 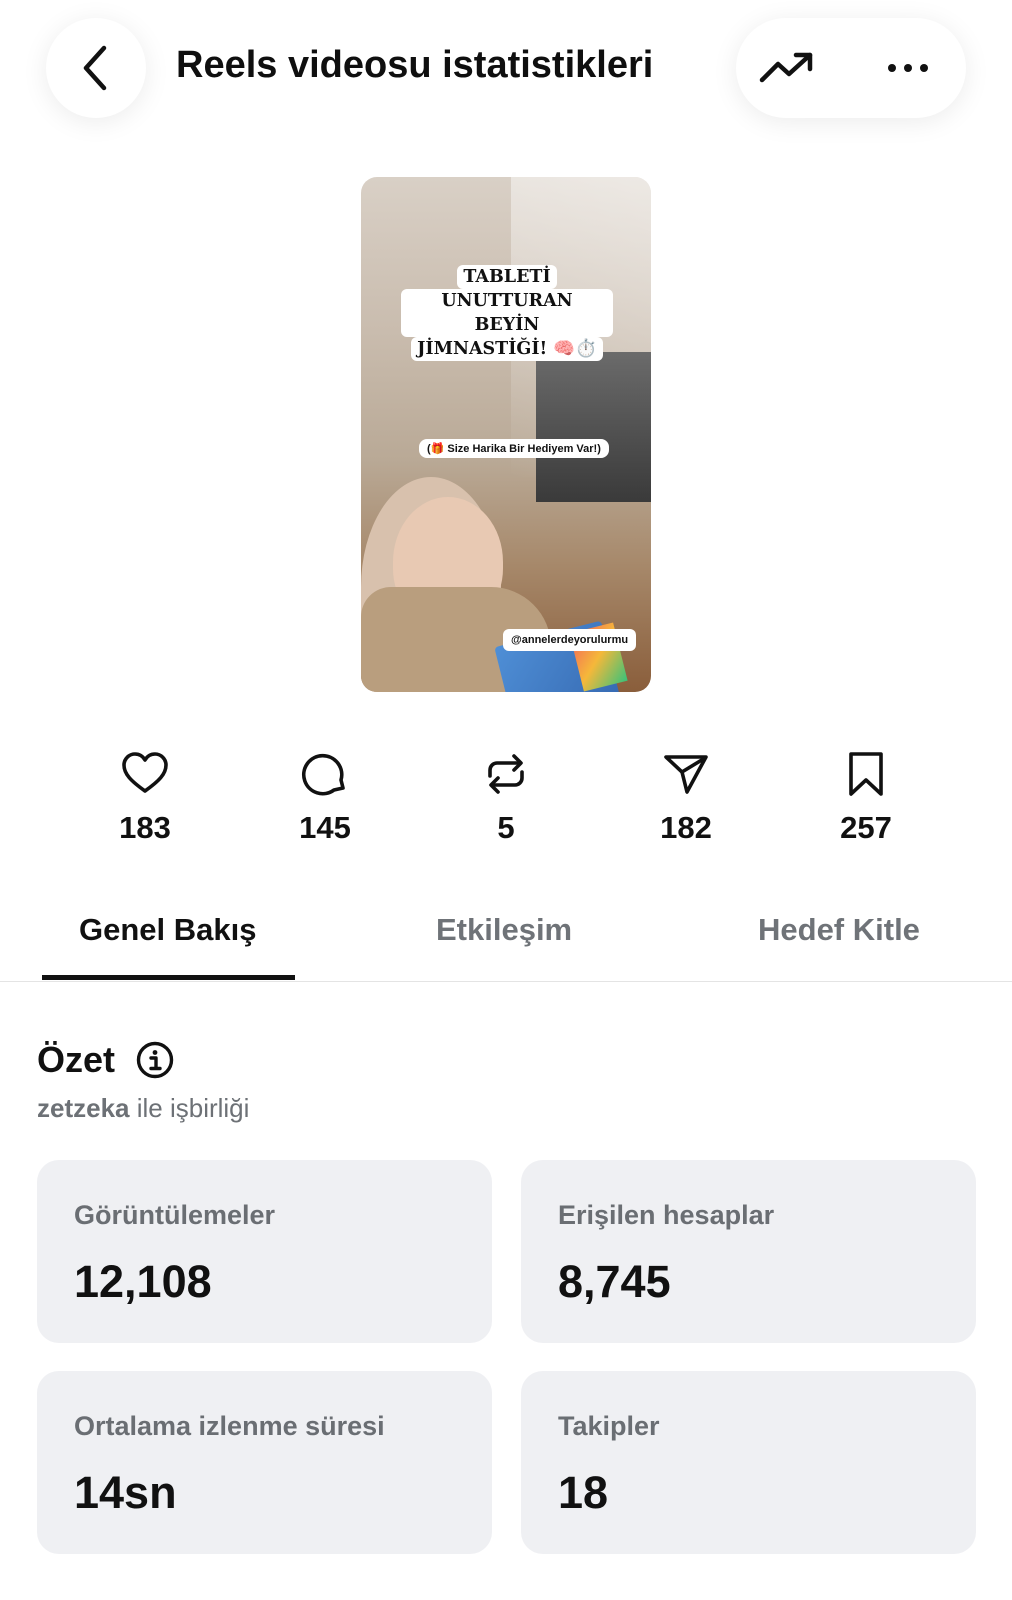 What do you see at coordinates (866, 827) in the screenshot?
I see `saves-count: 257` at bounding box center [866, 827].